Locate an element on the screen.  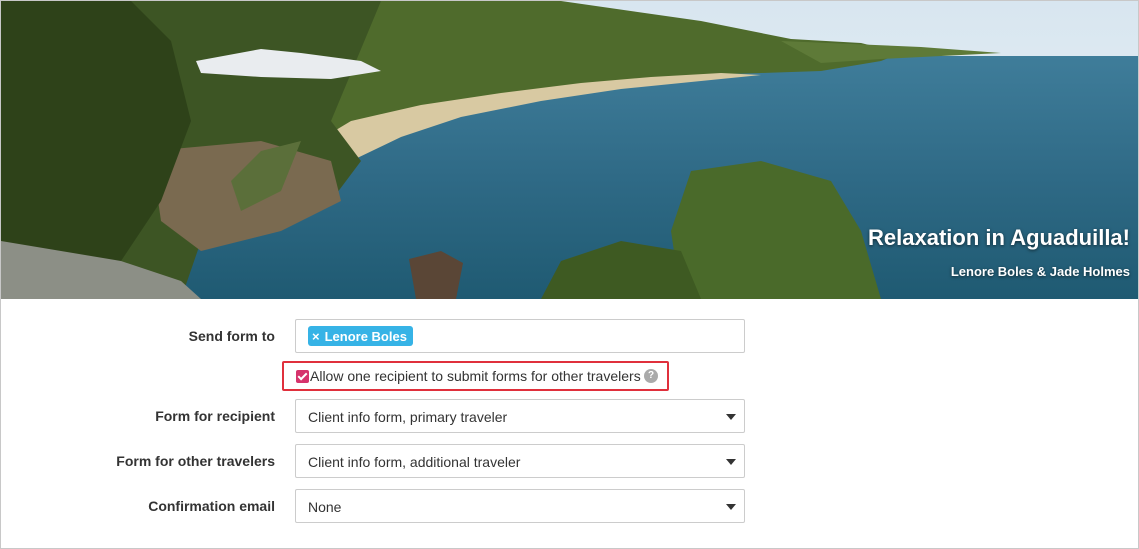
form-for-other-travelers-label: Form for other travelers is located at coordinates (195, 461).